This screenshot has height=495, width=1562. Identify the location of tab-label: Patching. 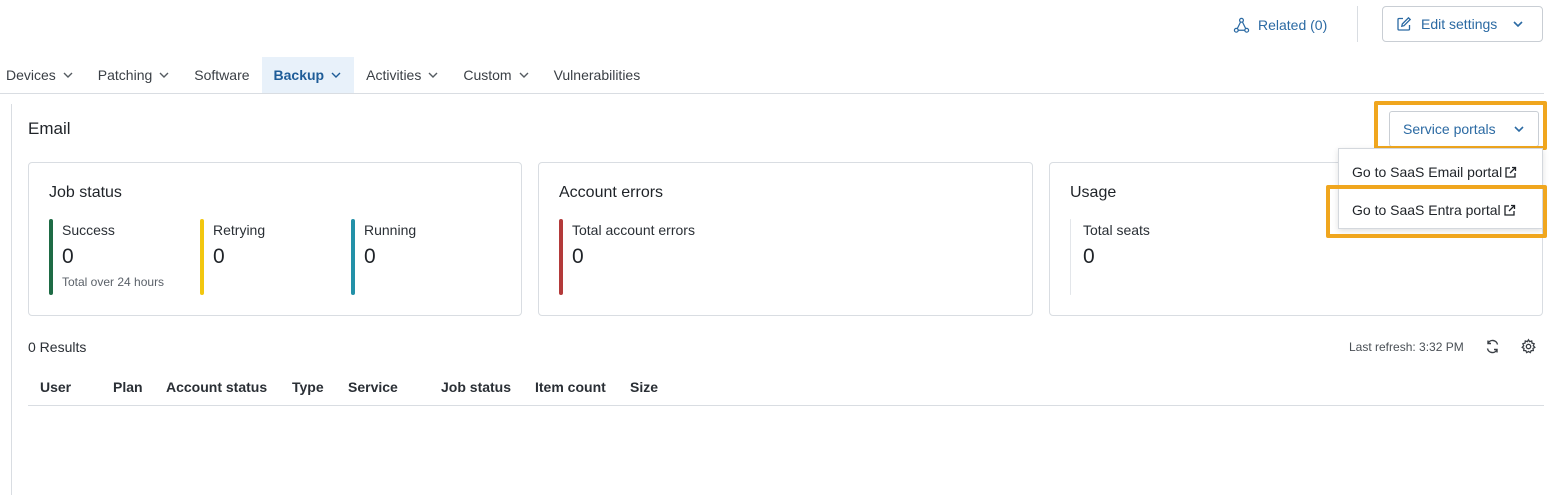
(125, 75).